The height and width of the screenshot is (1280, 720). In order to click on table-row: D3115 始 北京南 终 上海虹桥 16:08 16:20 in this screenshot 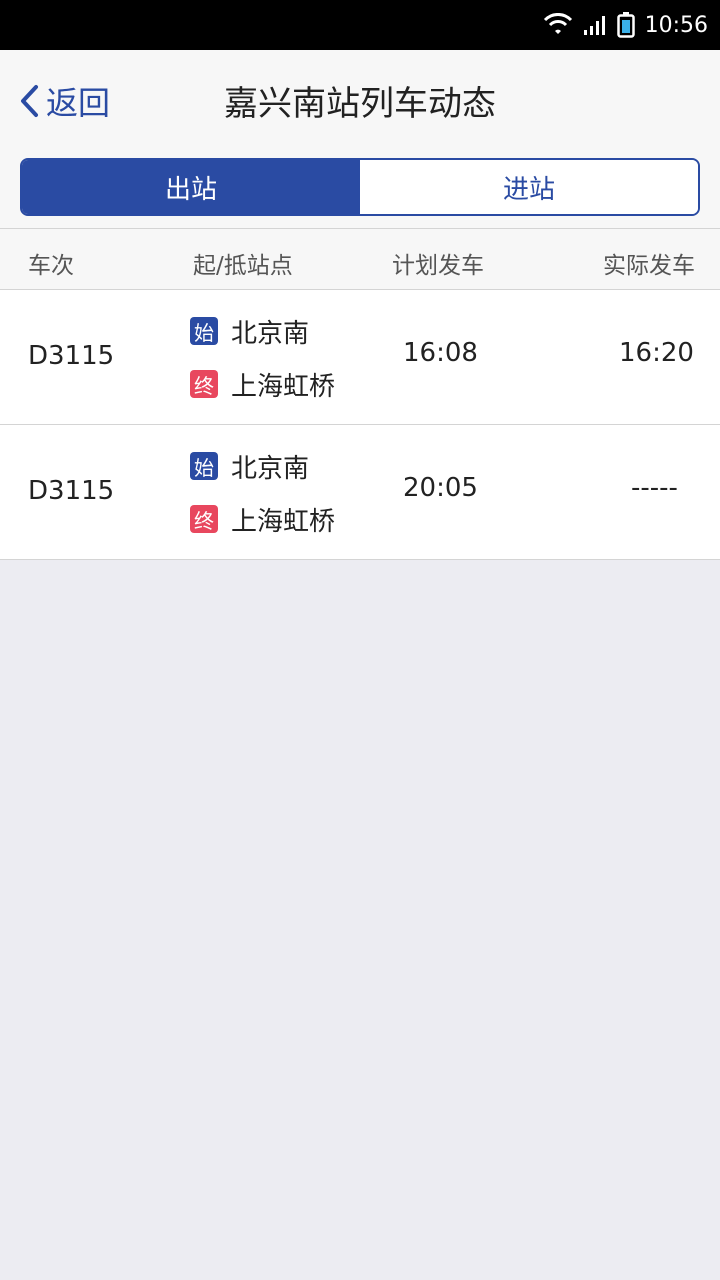, I will do `click(360, 357)`.